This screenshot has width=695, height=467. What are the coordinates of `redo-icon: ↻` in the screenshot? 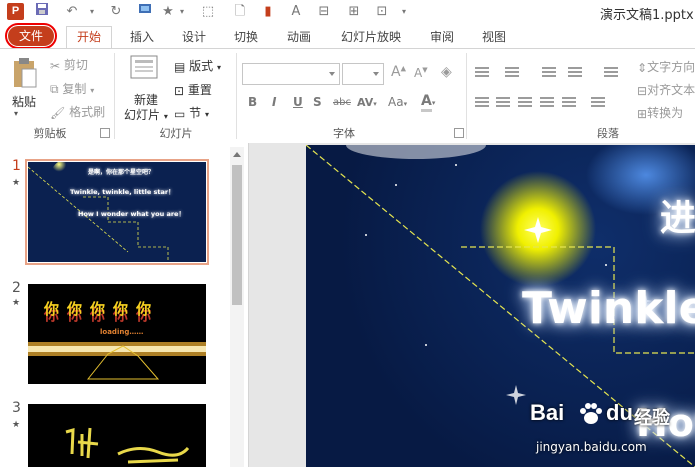 It's located at (116, 12).